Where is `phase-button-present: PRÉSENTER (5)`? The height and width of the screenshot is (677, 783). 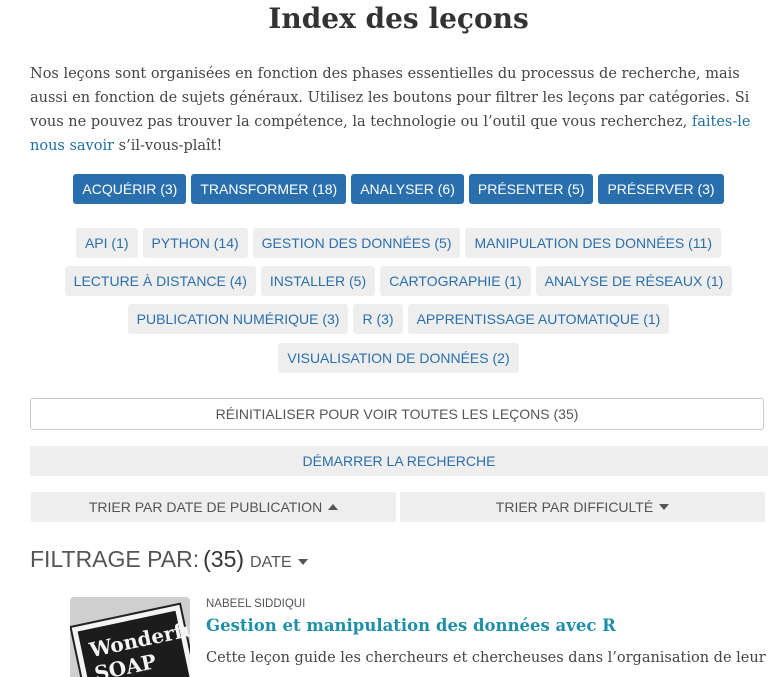 phase-button-present: PRÉSENTER (5) is located at coordinates (531, 189).